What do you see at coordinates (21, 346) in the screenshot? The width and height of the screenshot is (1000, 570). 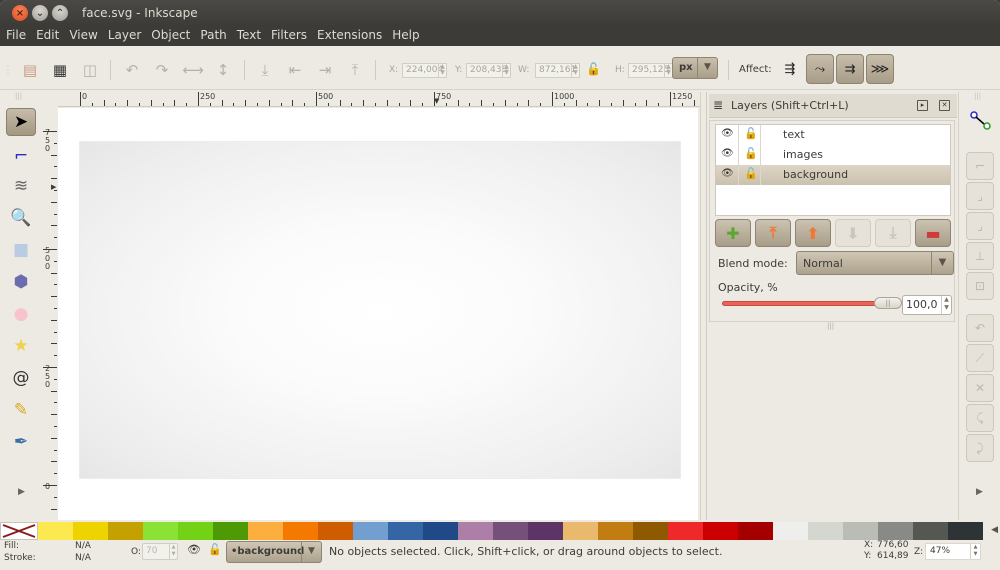 I see `star-tool-button: ★` at bounding box center [21, 346].